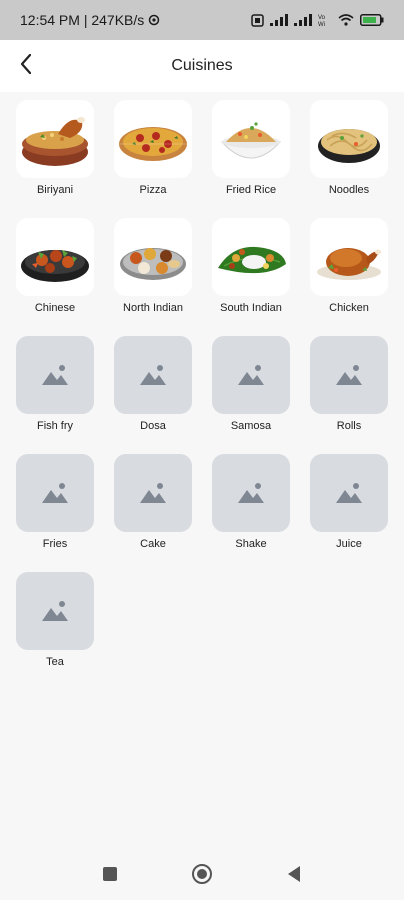 The image size is (404, 900). I want to click on cuisine-tile-rolls: Rolls, so click(349, 384).